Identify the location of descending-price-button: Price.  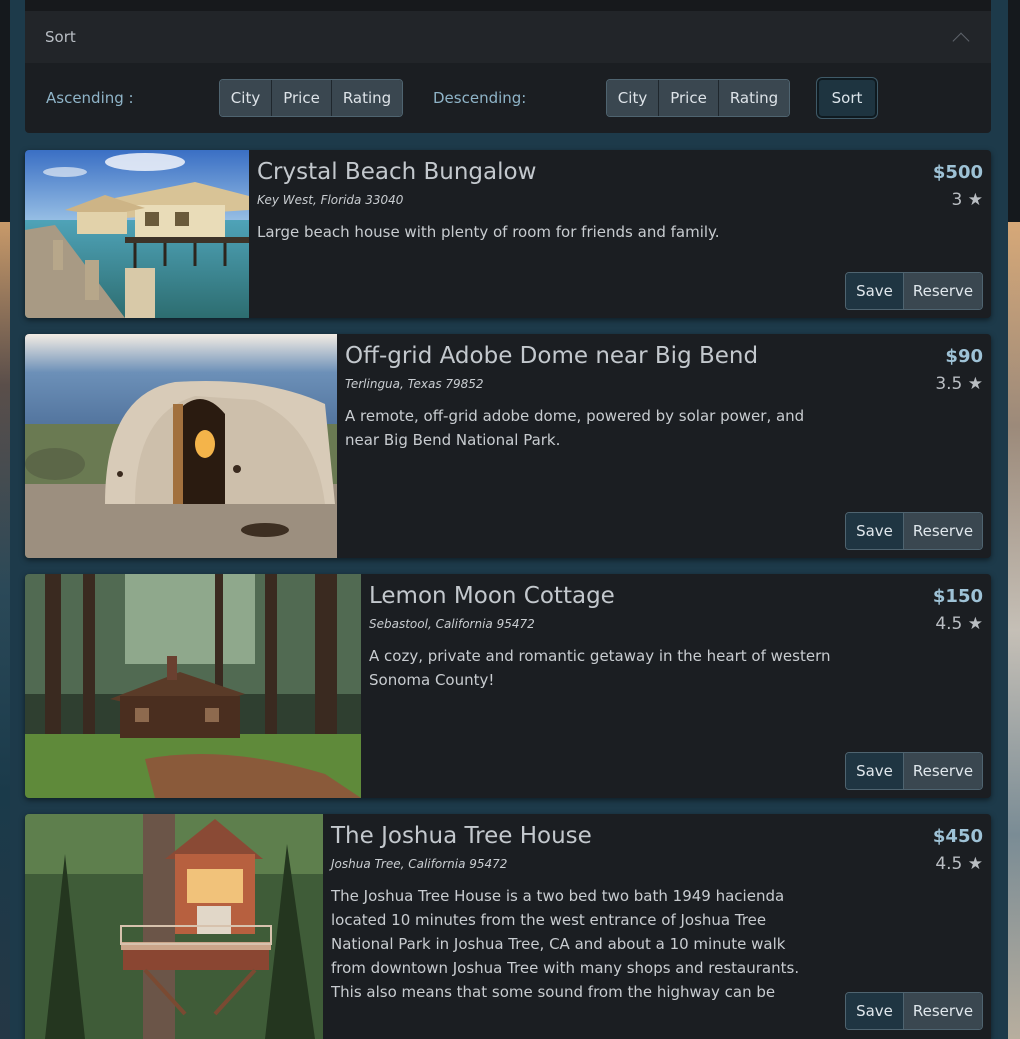
(689, 98).